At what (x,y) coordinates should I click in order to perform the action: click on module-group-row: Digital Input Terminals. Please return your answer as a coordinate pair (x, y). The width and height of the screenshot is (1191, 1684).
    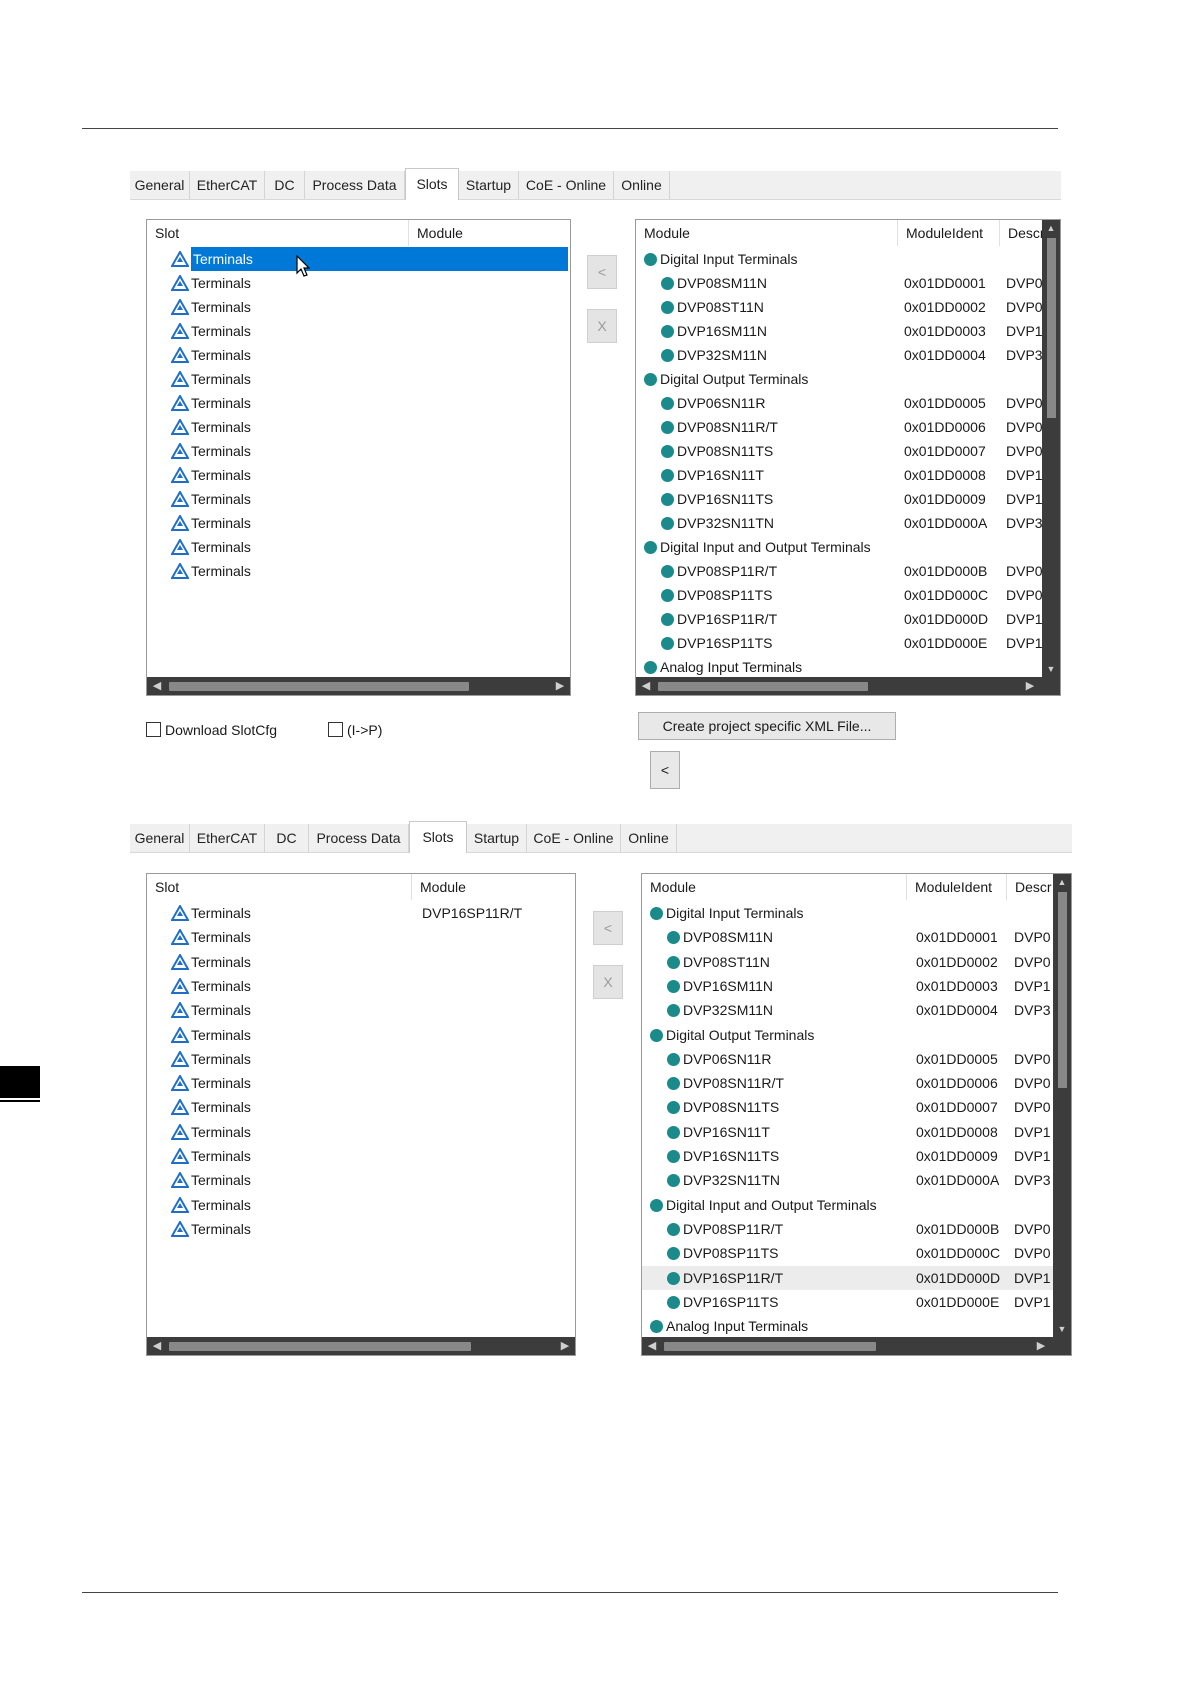
    Looking at the image, I should click on (839, 259).